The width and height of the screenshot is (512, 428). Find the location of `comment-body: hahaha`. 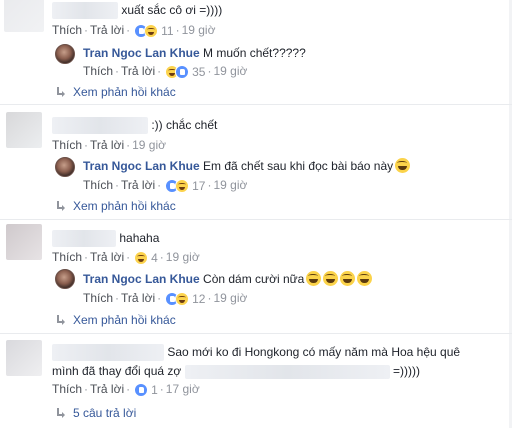

comment-body: hahaha is located at coordinates (106, 239).